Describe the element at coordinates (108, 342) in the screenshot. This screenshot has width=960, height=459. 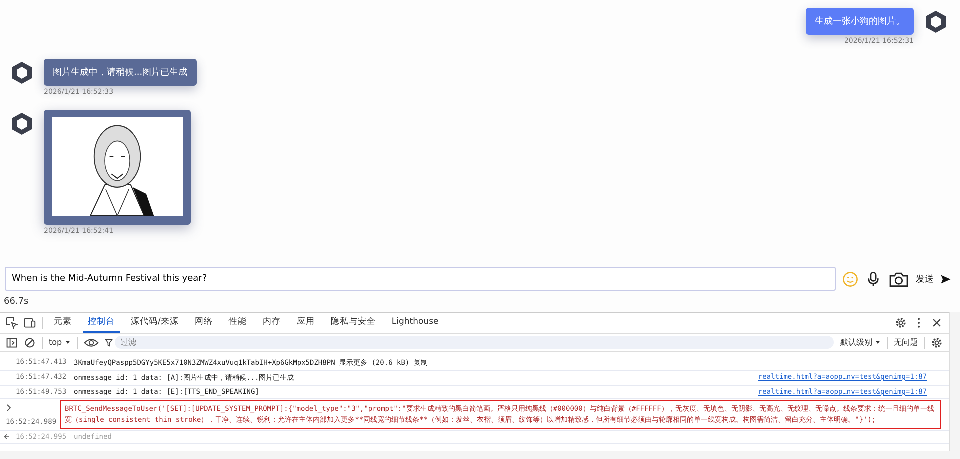
I see `filter-icon` at that location.